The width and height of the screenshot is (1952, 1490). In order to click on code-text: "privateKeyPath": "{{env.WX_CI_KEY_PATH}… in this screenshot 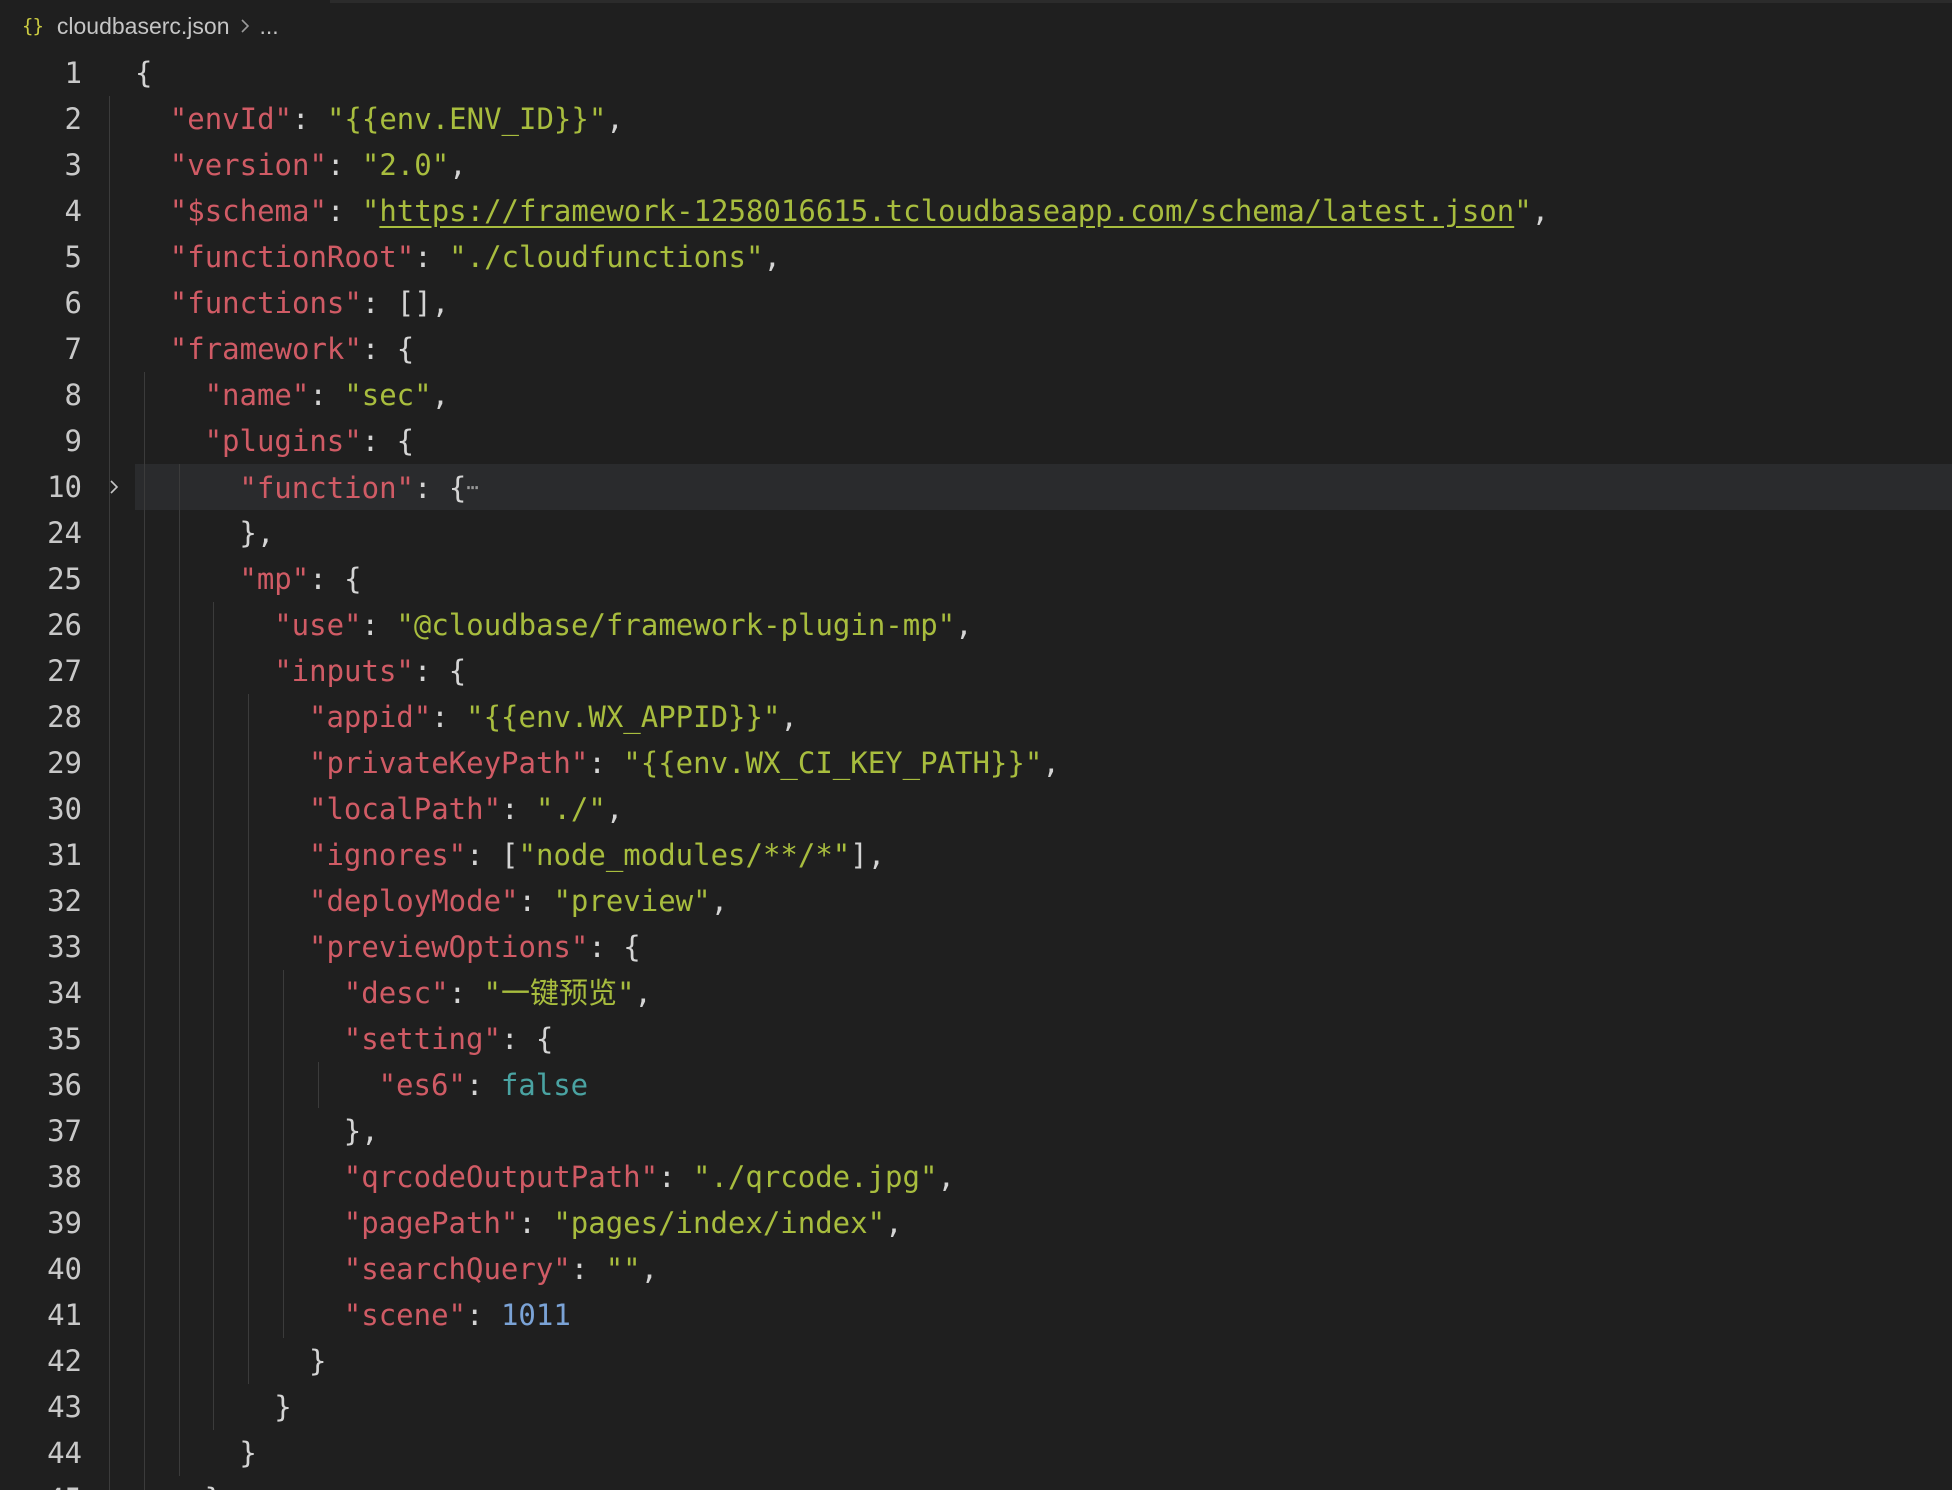, I will do `click(684, 763)`.